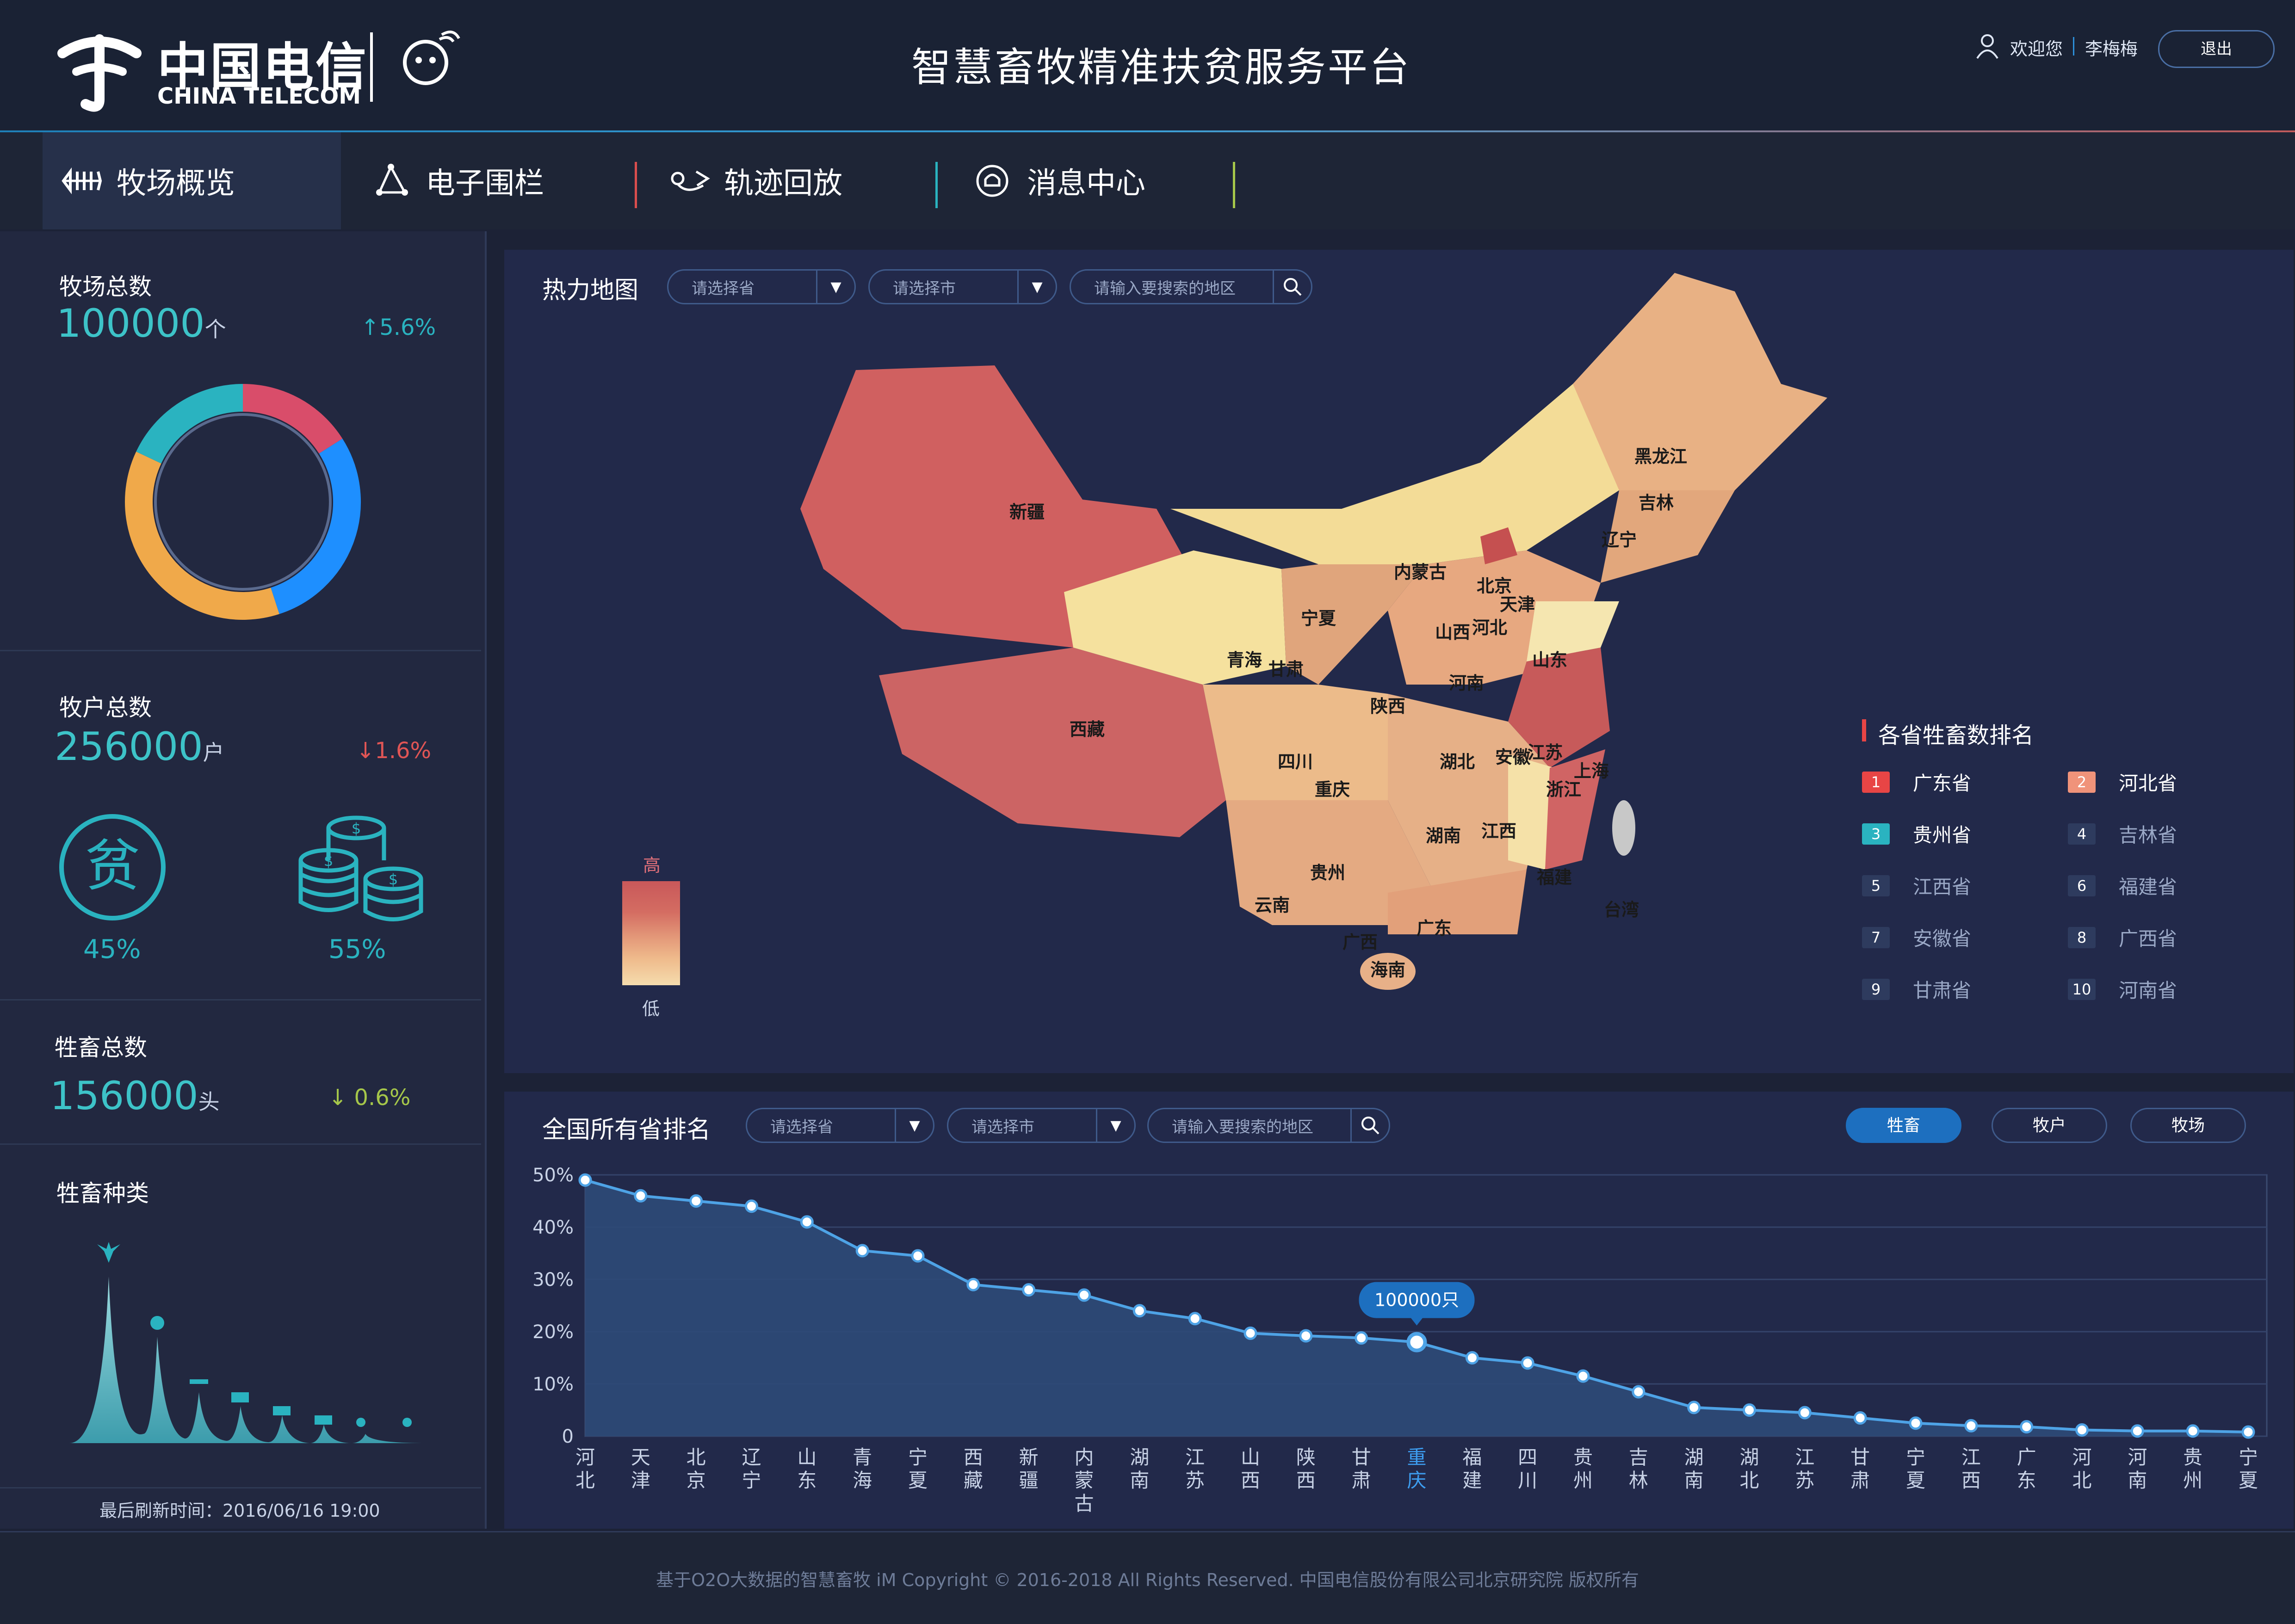  What do you see at coordinates (1139, 1480) in the screenshot?
I see `x-tick-label: 南` at bounding box center [1139, 1480].